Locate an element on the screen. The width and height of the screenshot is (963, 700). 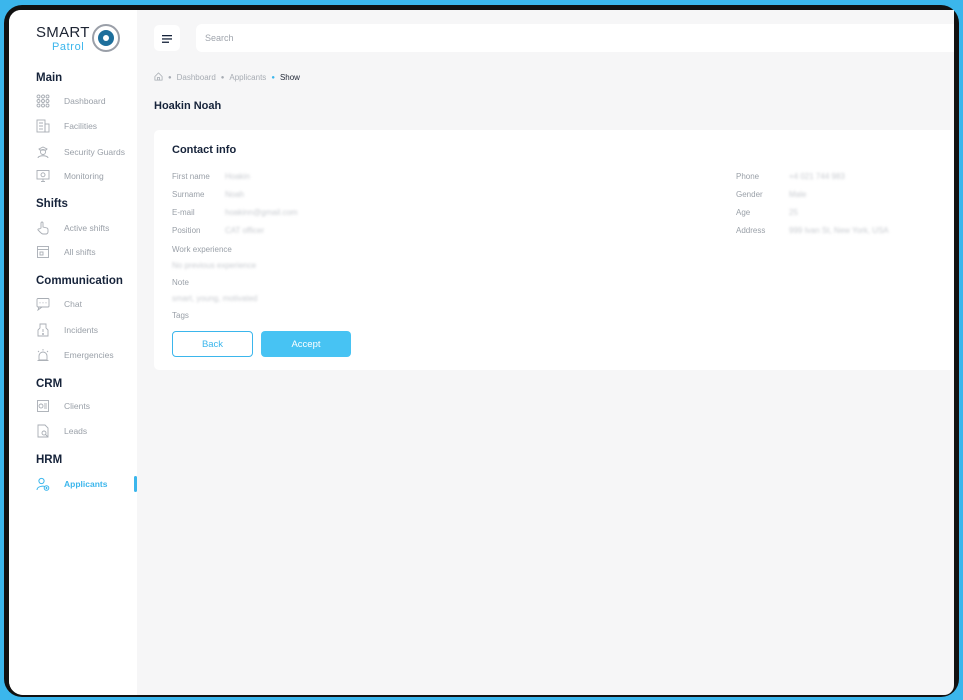
sidebar-item-label: Facilities is located at coordinates (81, 126).